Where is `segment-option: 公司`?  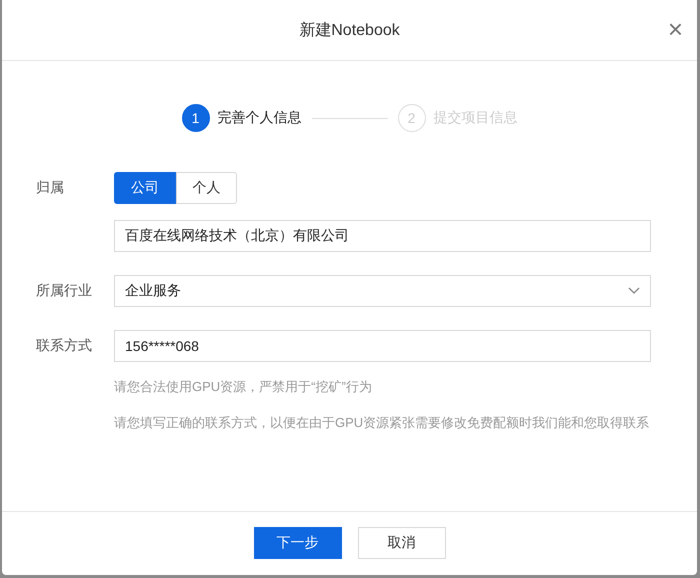 segment-option: 公司 is located at coordinates (145, 188).